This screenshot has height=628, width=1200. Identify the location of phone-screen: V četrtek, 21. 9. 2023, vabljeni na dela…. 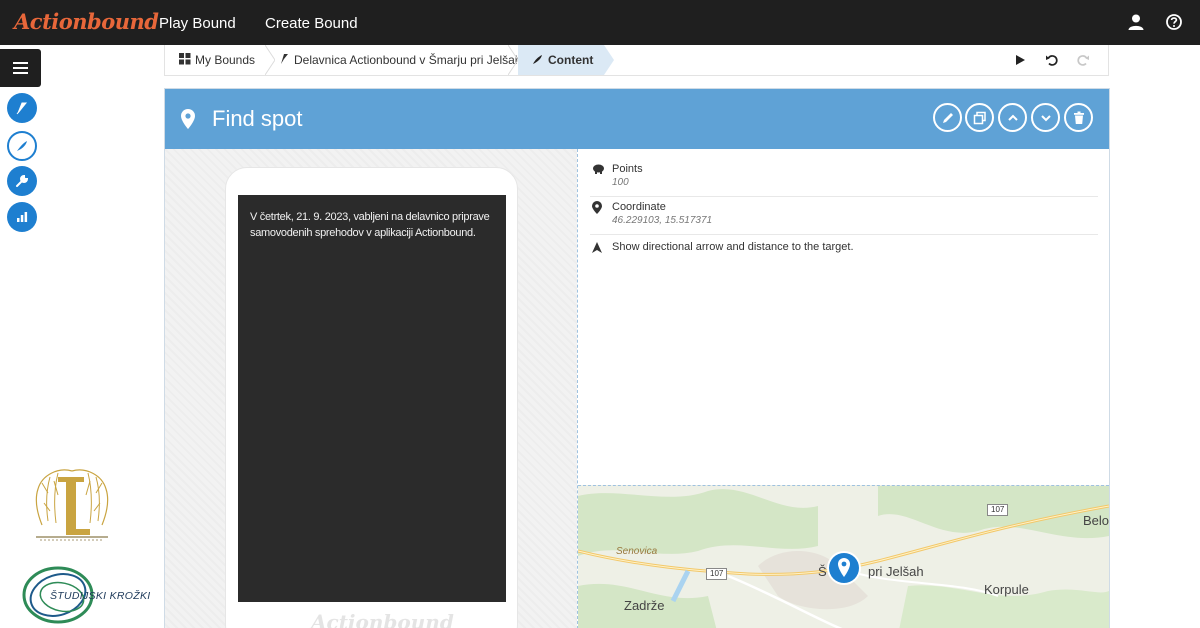
(372, 398).